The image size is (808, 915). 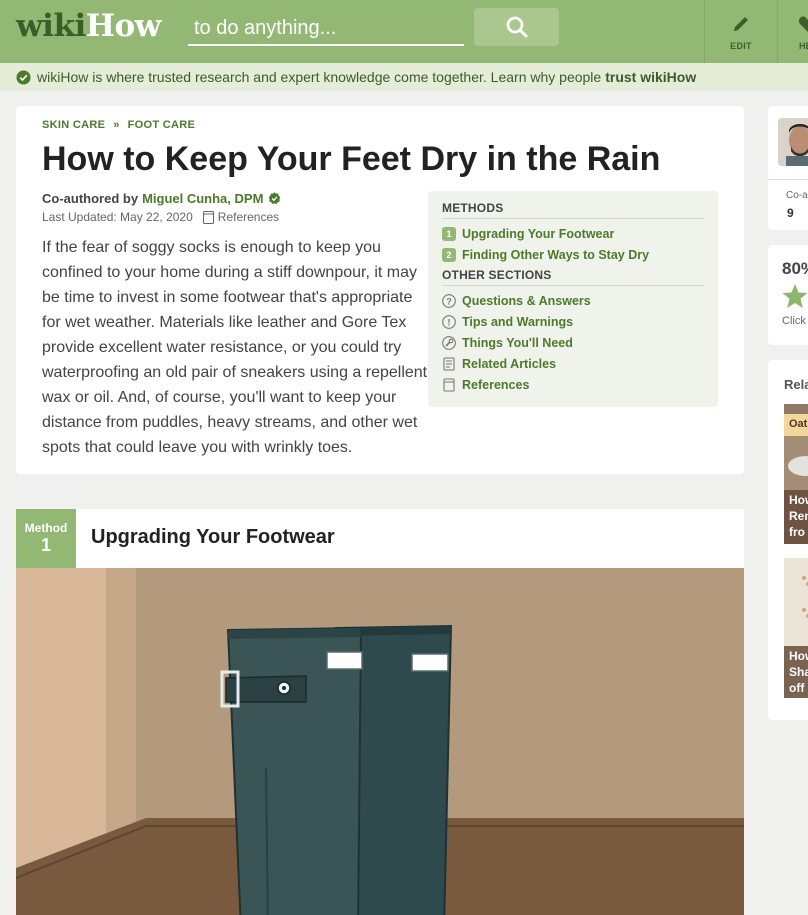 I want to click on logo-how-text: How, so click(x=123, y=26).